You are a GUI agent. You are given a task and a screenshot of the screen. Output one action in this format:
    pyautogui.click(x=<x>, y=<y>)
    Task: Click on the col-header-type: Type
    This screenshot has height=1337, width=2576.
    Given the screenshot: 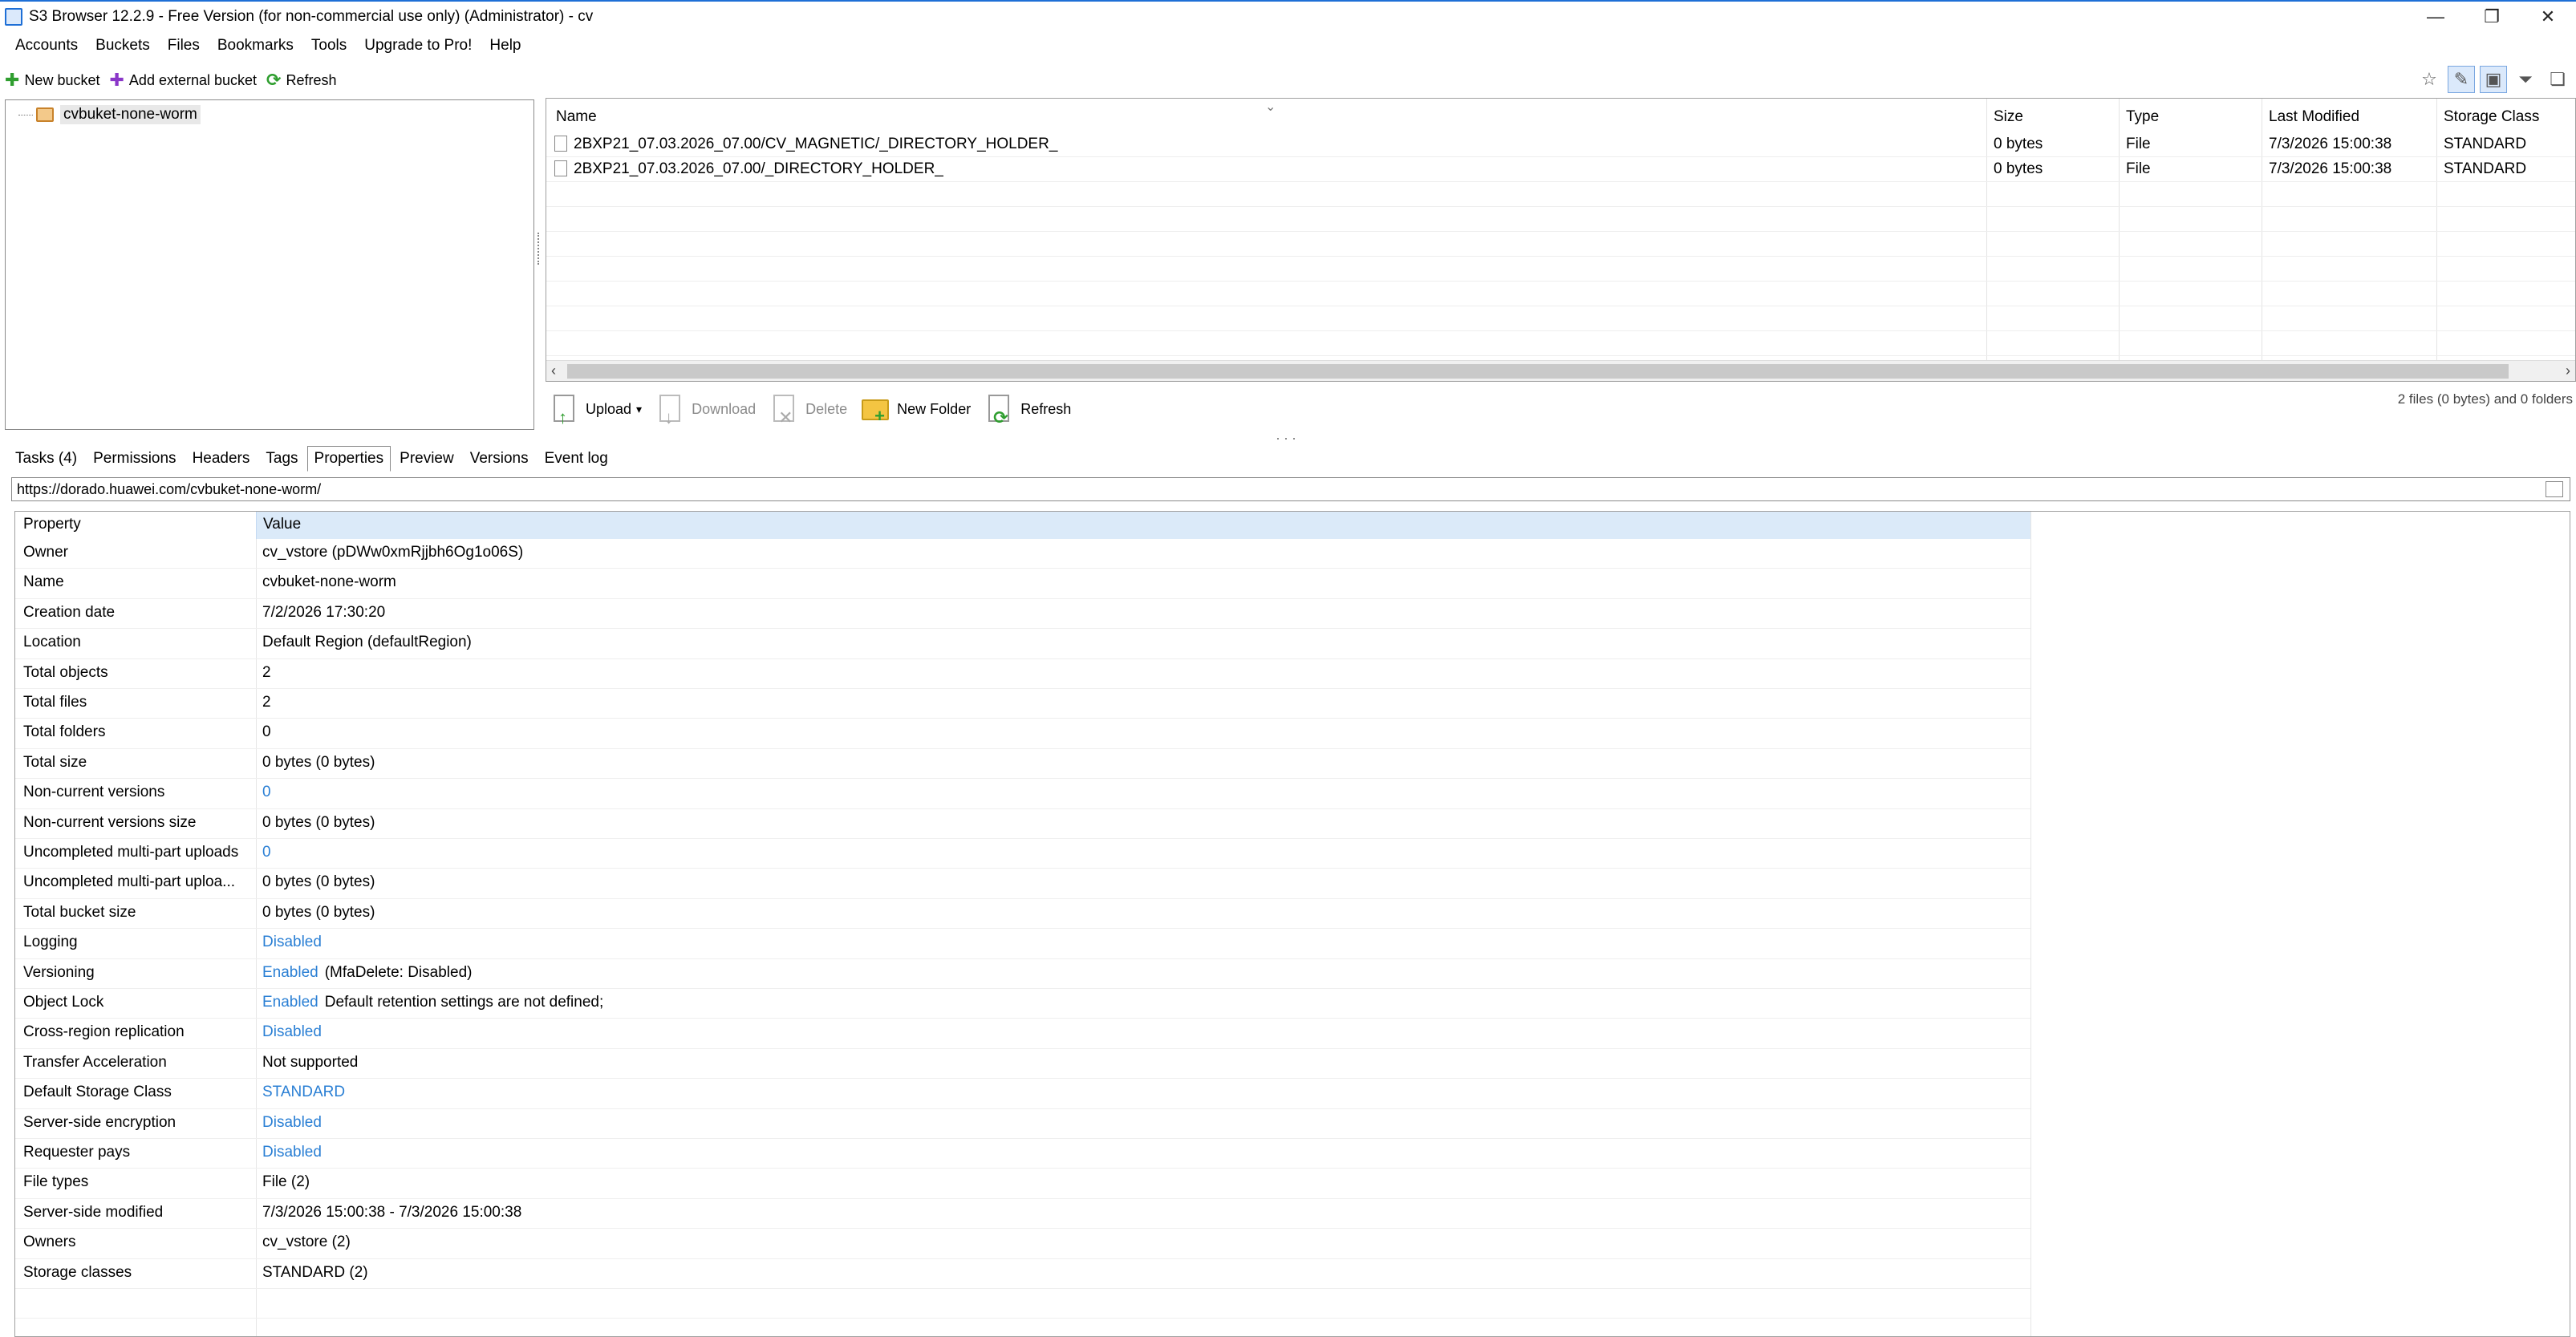 What is the action you would take?
    pyautogui.click(x=2142, y=117)
    